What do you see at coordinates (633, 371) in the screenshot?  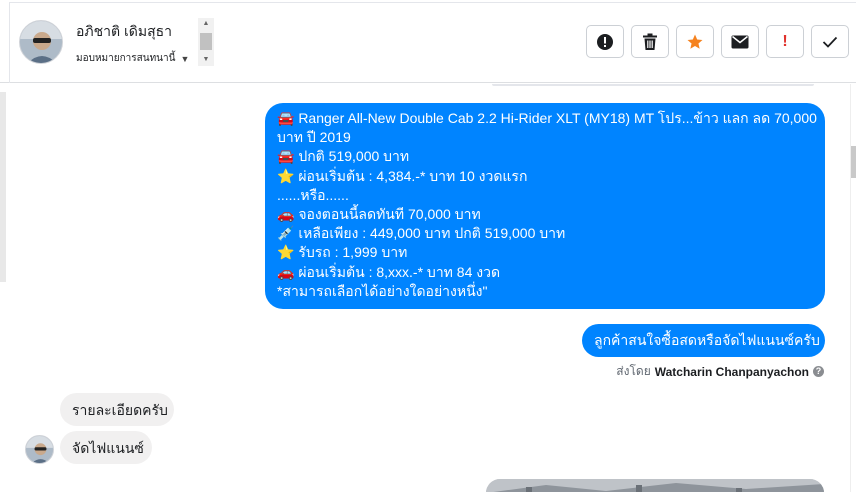 I see `sent-by-prefix: ส่งโดย` at bounding box center [633, 371].